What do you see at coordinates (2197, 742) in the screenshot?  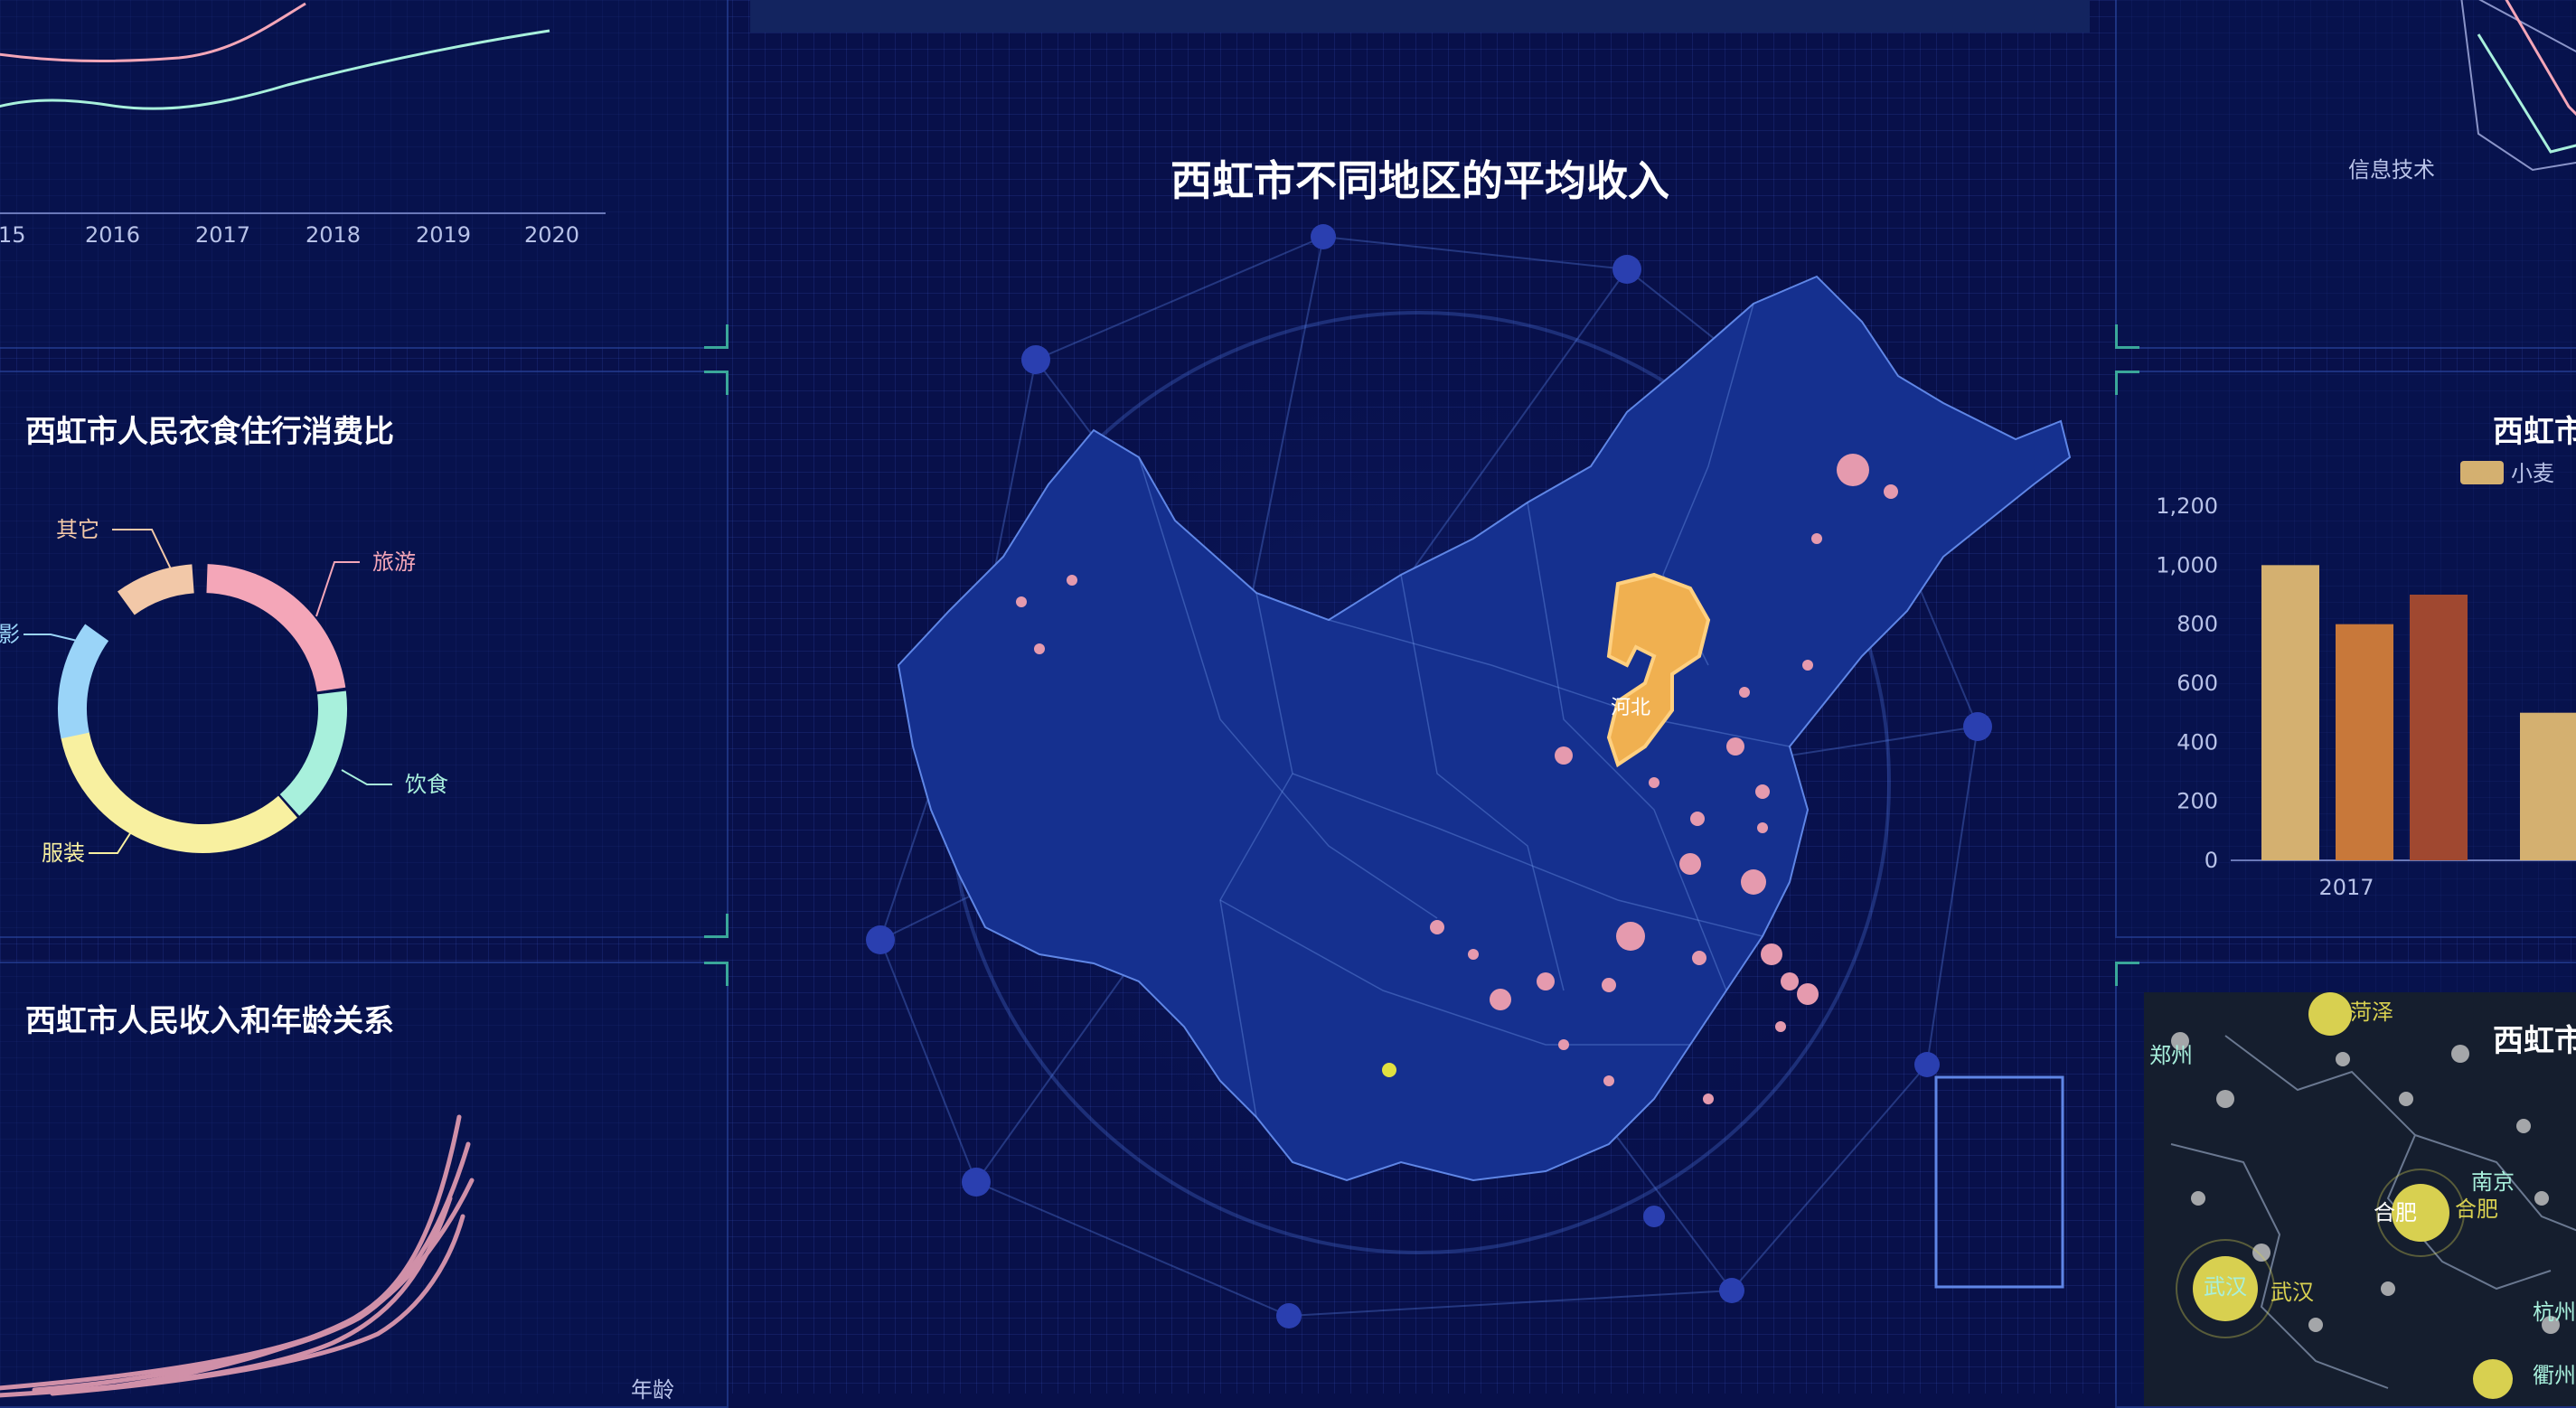 I see `y-tick-label: 400` at bounding box center [2197, 742].